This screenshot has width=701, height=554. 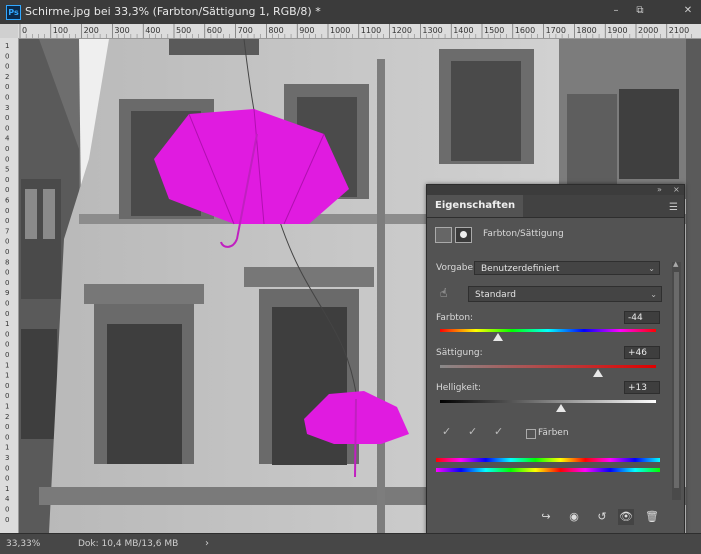 I want to click on ruler-label: 1000, so click(x=340, y=30).